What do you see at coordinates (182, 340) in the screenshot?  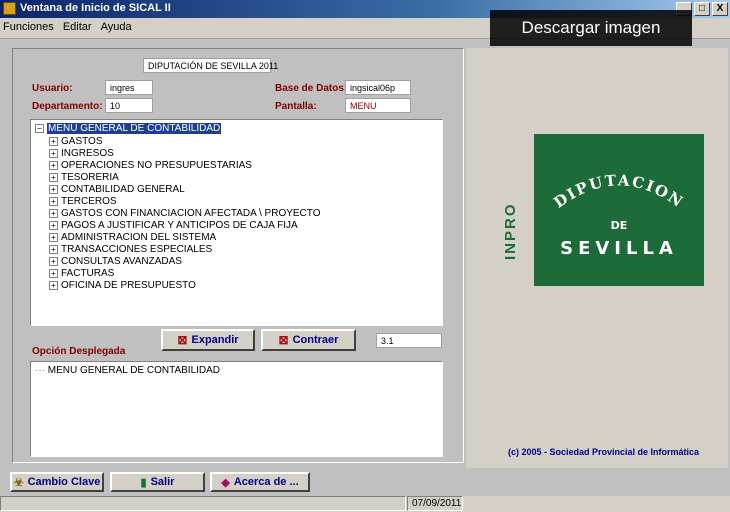 I see `expand-icon: ⊠` at bounding box center [182, 340].